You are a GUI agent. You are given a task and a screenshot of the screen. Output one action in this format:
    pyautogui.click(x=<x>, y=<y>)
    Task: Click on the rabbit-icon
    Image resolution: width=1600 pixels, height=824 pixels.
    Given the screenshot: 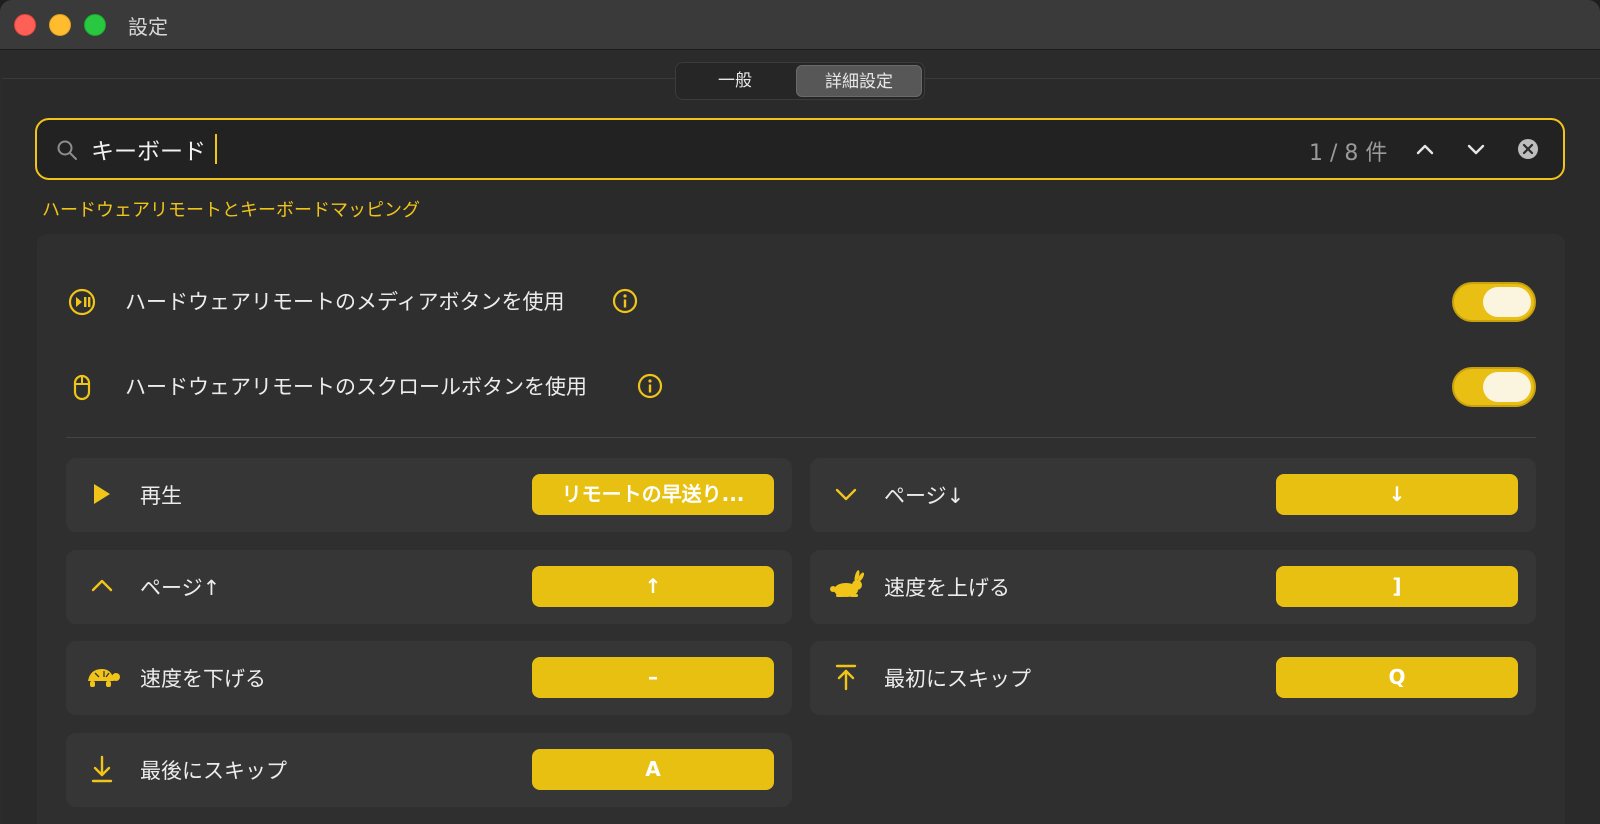 What is the action you would take?
    pyautogui.click(x=847, y=583)
    